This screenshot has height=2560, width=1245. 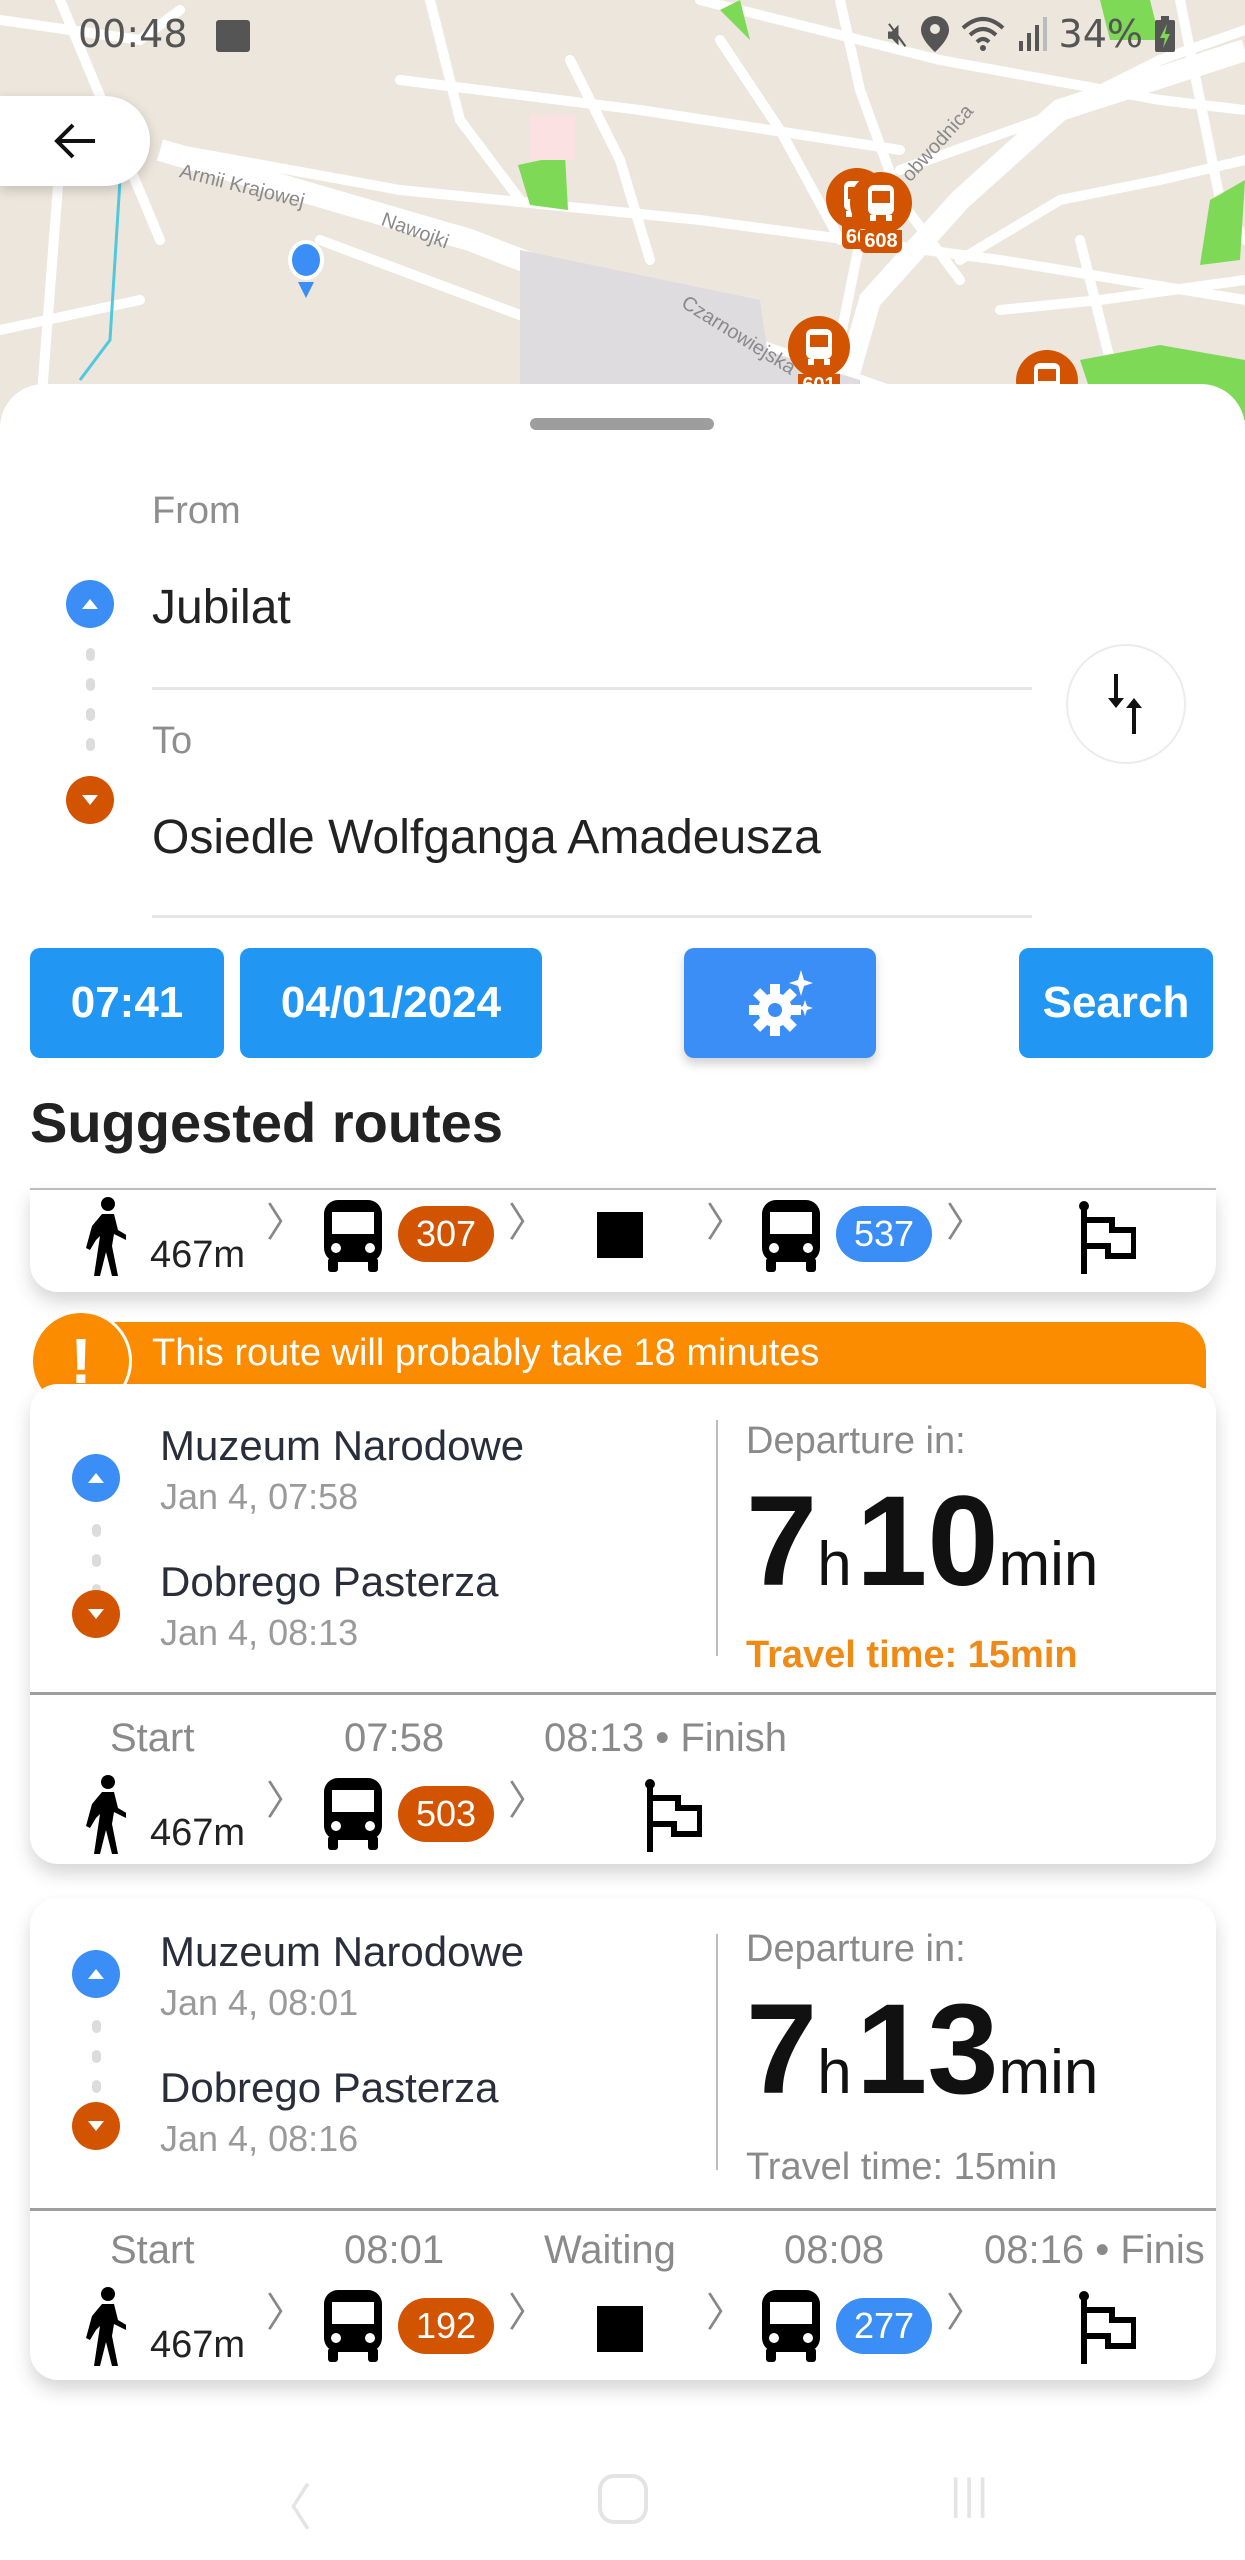 I want to click on gallery-icon, so click(x=233, y=36).